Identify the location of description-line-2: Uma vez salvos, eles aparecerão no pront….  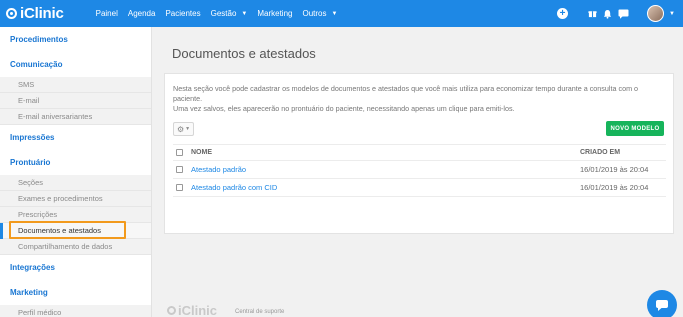
(344, 108).